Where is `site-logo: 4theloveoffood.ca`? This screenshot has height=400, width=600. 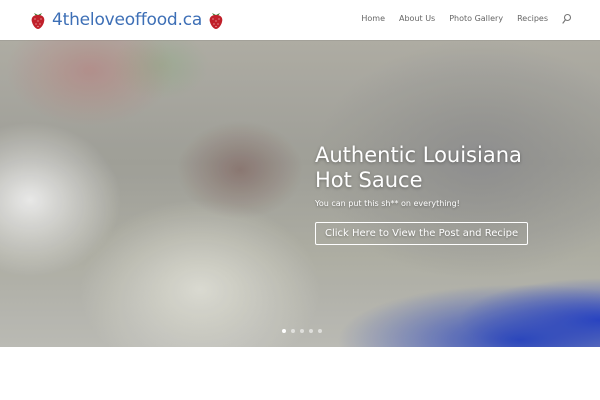 site-logo: 4theloveoffood.ca is located at coordinates (127, 20).